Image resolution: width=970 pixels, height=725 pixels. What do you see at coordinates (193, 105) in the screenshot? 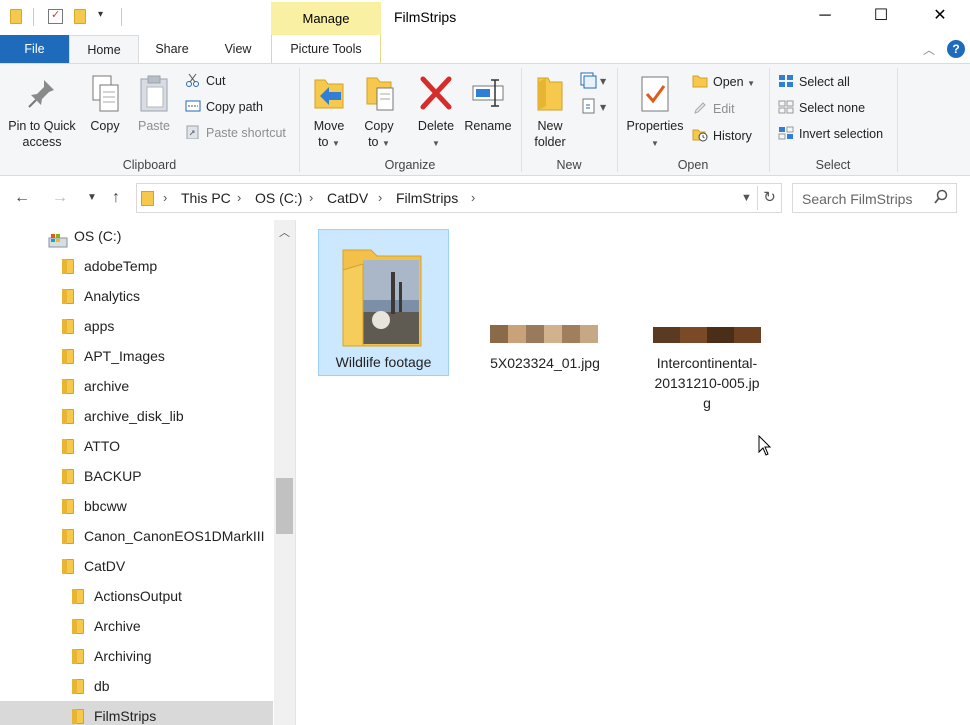
I see `copy-path-icon` at bounding box center [193, 105].